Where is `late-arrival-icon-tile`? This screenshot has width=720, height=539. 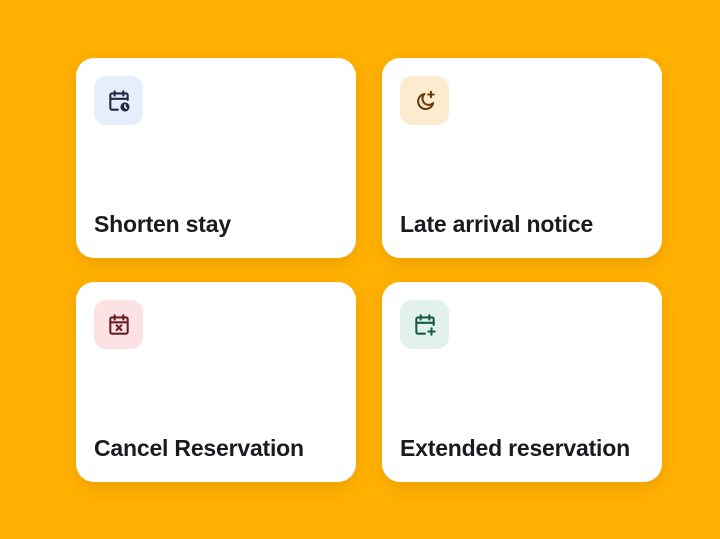 late-arrival-icon-tile is located at coordinates (424, 100).